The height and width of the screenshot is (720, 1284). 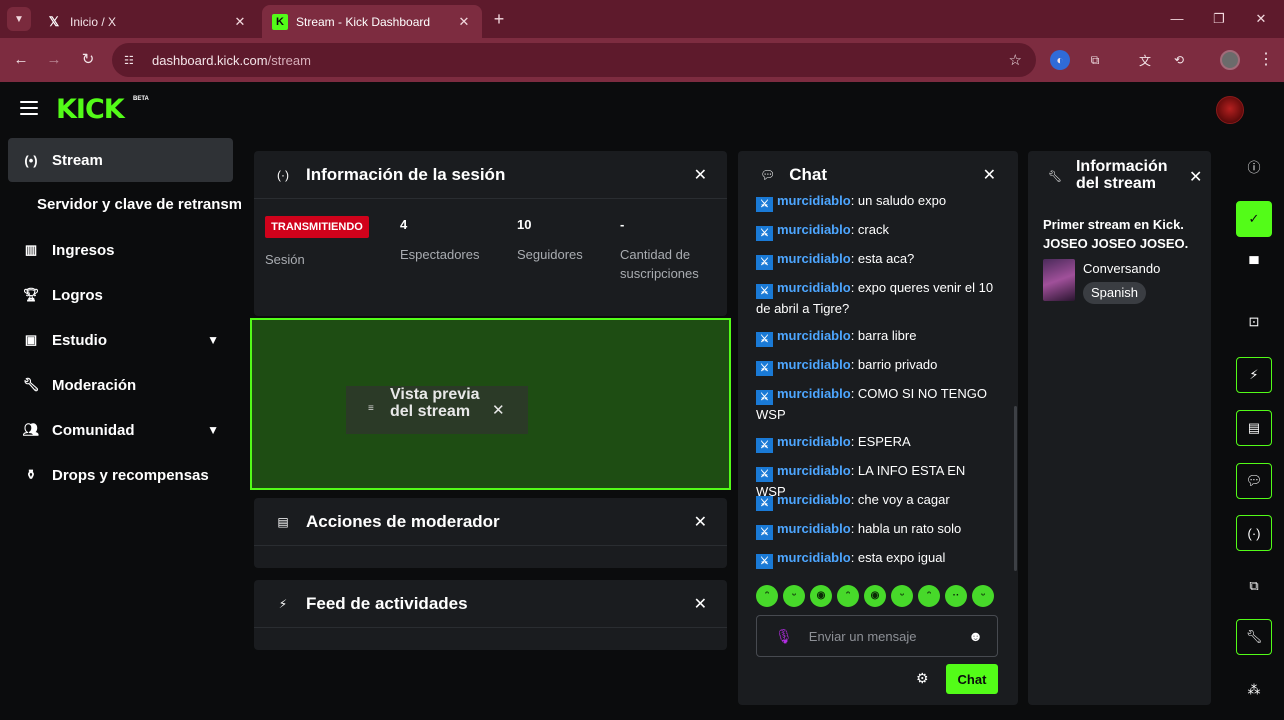 What do you see at coordinates (1254, 533) in the screenshot?
I see `broadcast-icon: (·)` at bounding box center [1254, 533].